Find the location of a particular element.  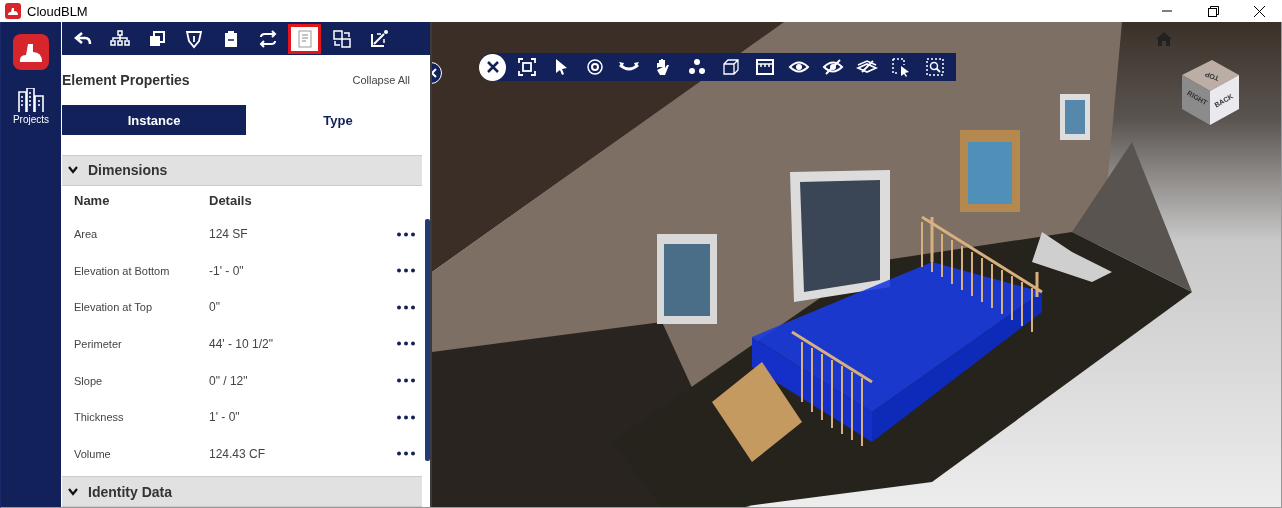

section-header: Dimensions is located at coordinates (242, 170).